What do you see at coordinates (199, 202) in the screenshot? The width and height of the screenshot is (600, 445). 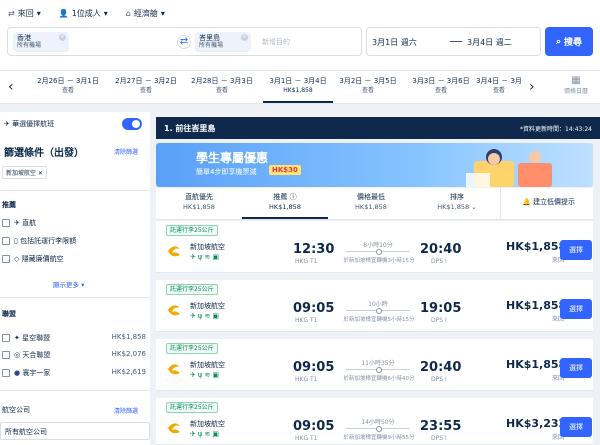 I see `sort-tab-nonstop: 直航優先 HK$1,858` at bounding box center [199, 202].